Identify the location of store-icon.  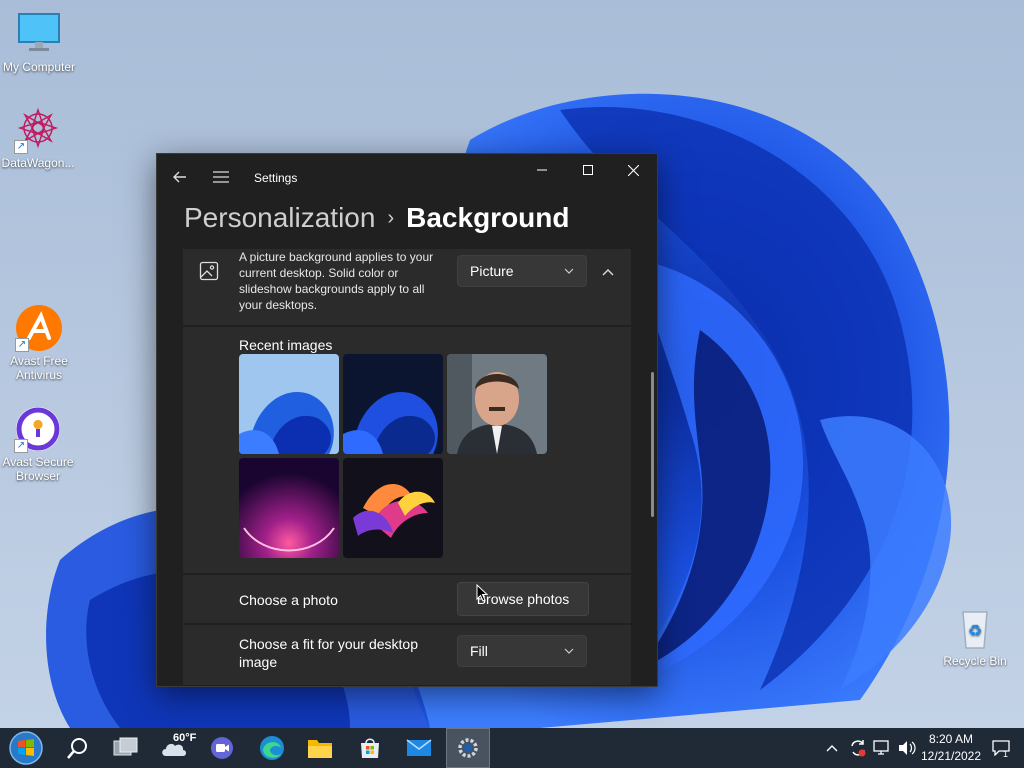
(370, 748).